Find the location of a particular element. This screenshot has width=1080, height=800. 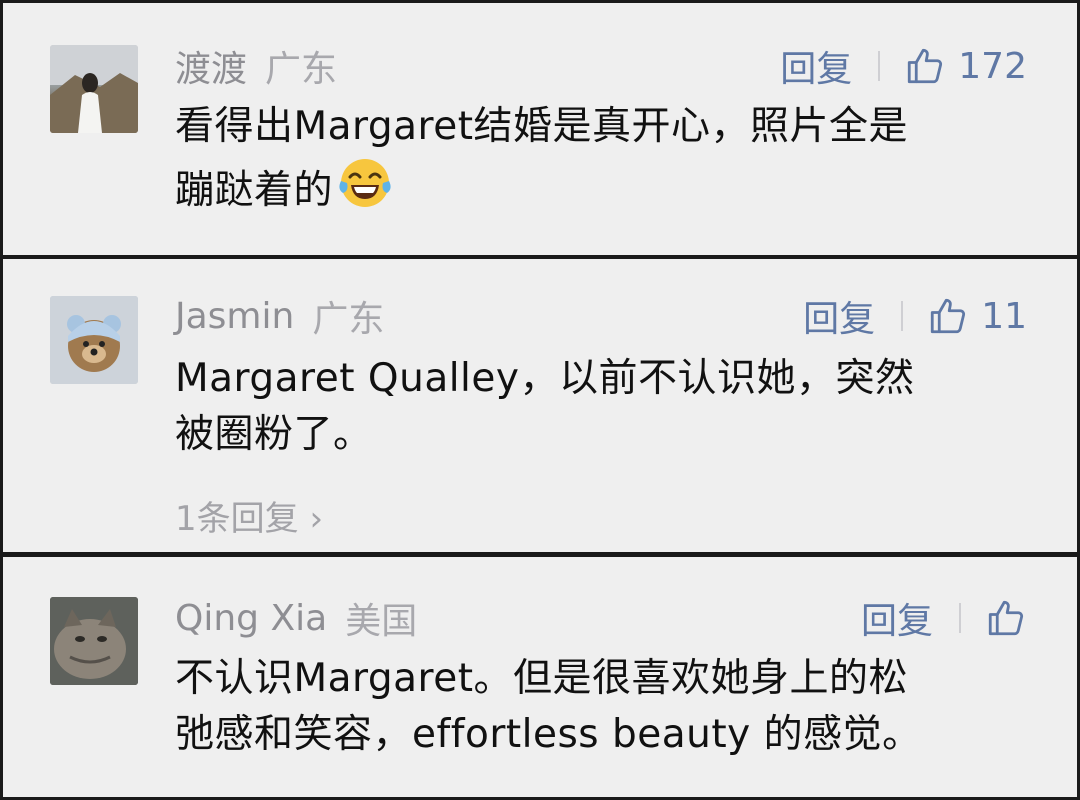

comment-actions: 回复 11 is located at coordinates (915, 316).